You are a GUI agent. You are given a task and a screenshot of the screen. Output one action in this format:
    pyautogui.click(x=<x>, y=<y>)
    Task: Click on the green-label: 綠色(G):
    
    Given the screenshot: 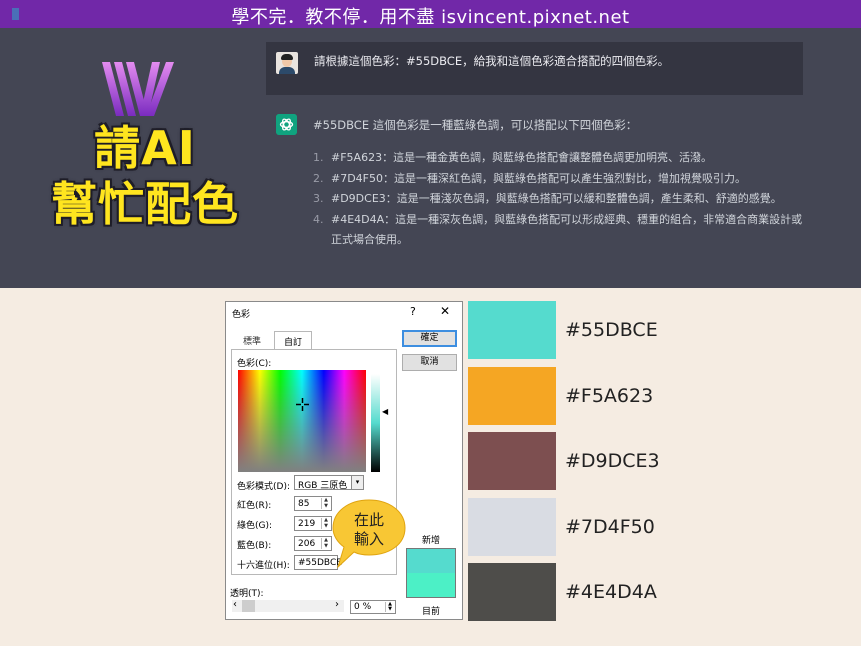 What is the action you would take?
    pyautogui.click(x=255, y=526)
    